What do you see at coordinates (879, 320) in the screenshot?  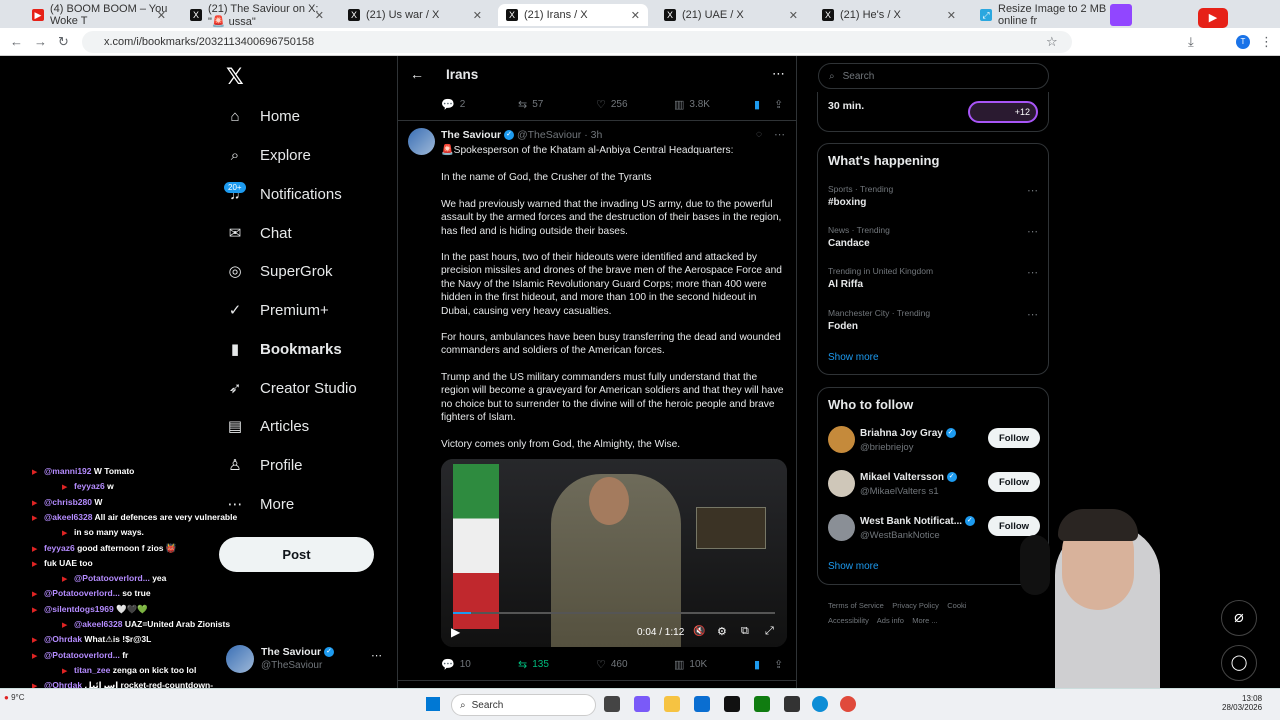 I see `trend-item: Manchester City · Trending Foden` at bounding box center [879, 320].